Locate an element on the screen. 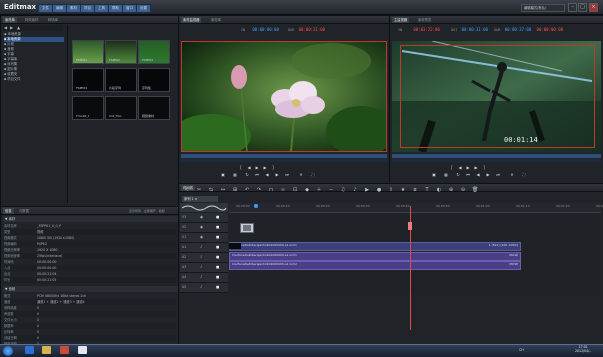 This screenshot has height=357, width=603. splitter is located at coordinates (67, 114).